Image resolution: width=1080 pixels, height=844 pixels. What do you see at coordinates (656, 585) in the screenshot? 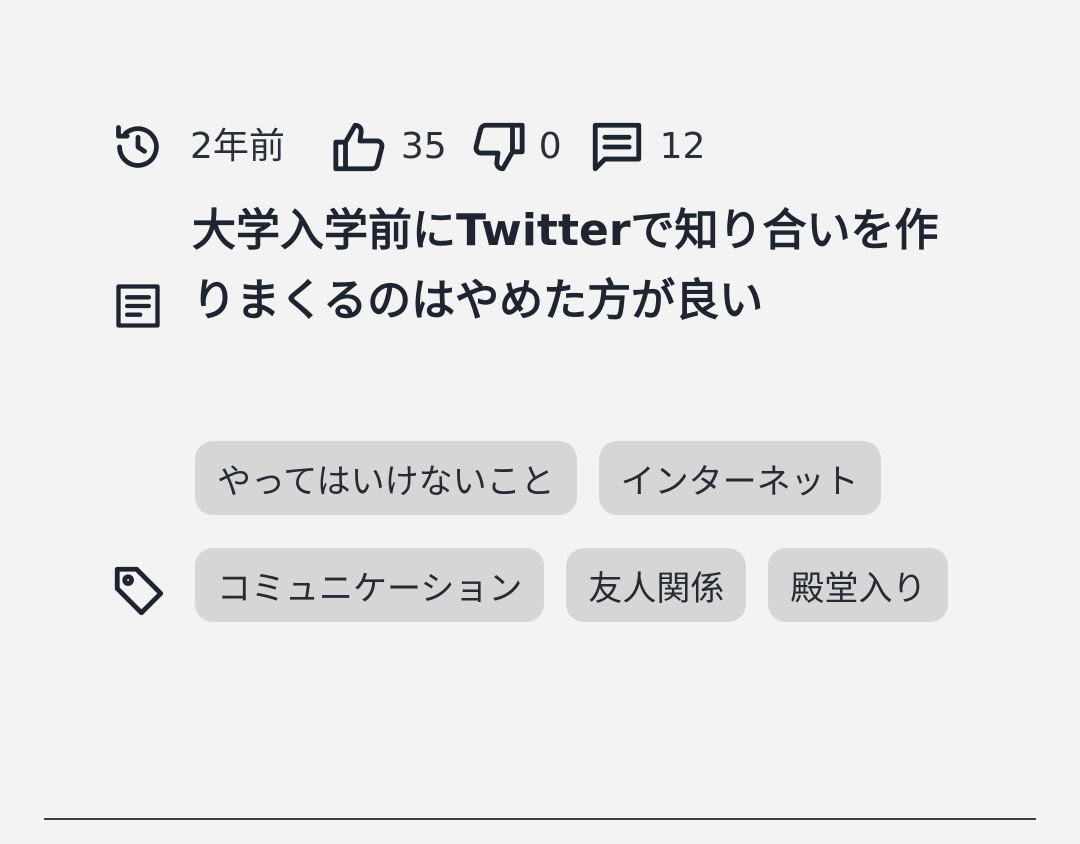
I see `tag-chip: 友人関係` at bounding box center [656, 585].